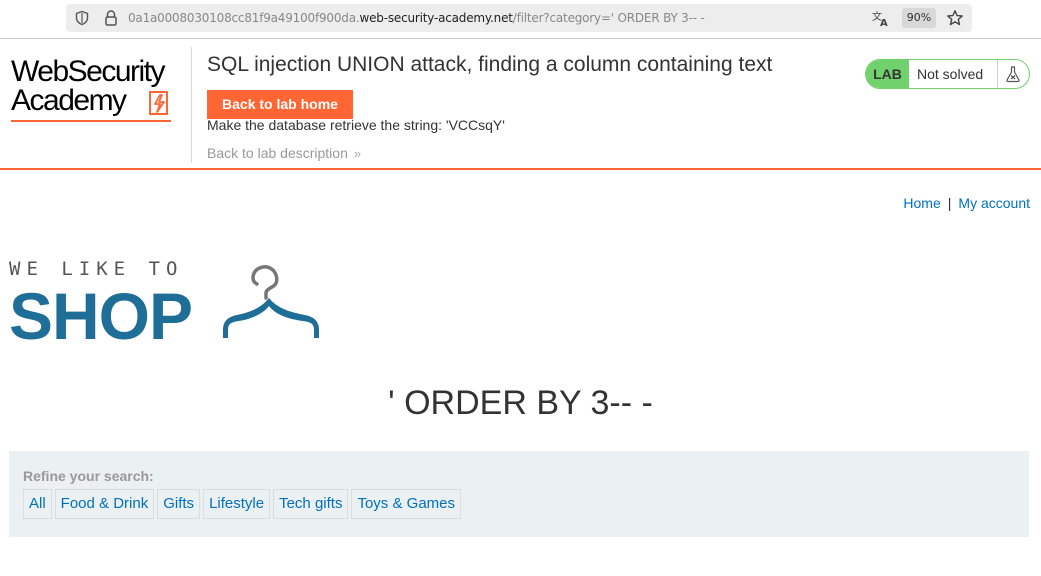 The height and width of the screenshot is (576, 1041). Describe the element at coordinates (82, 18) in the screenshot. I see `shield-icon` at that location.